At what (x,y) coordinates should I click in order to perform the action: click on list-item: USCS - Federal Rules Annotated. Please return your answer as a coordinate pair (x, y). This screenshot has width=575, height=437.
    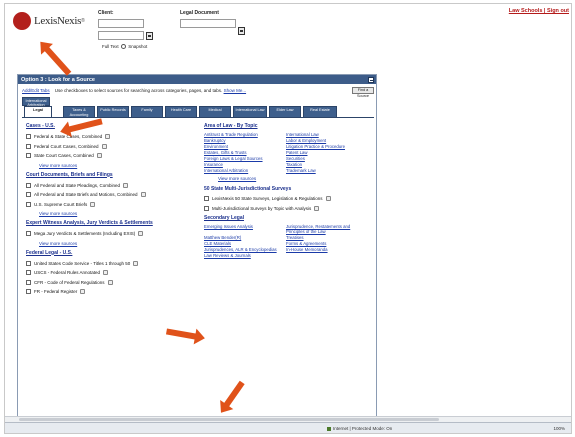
    Looking at the image, I should click on (111, 273).